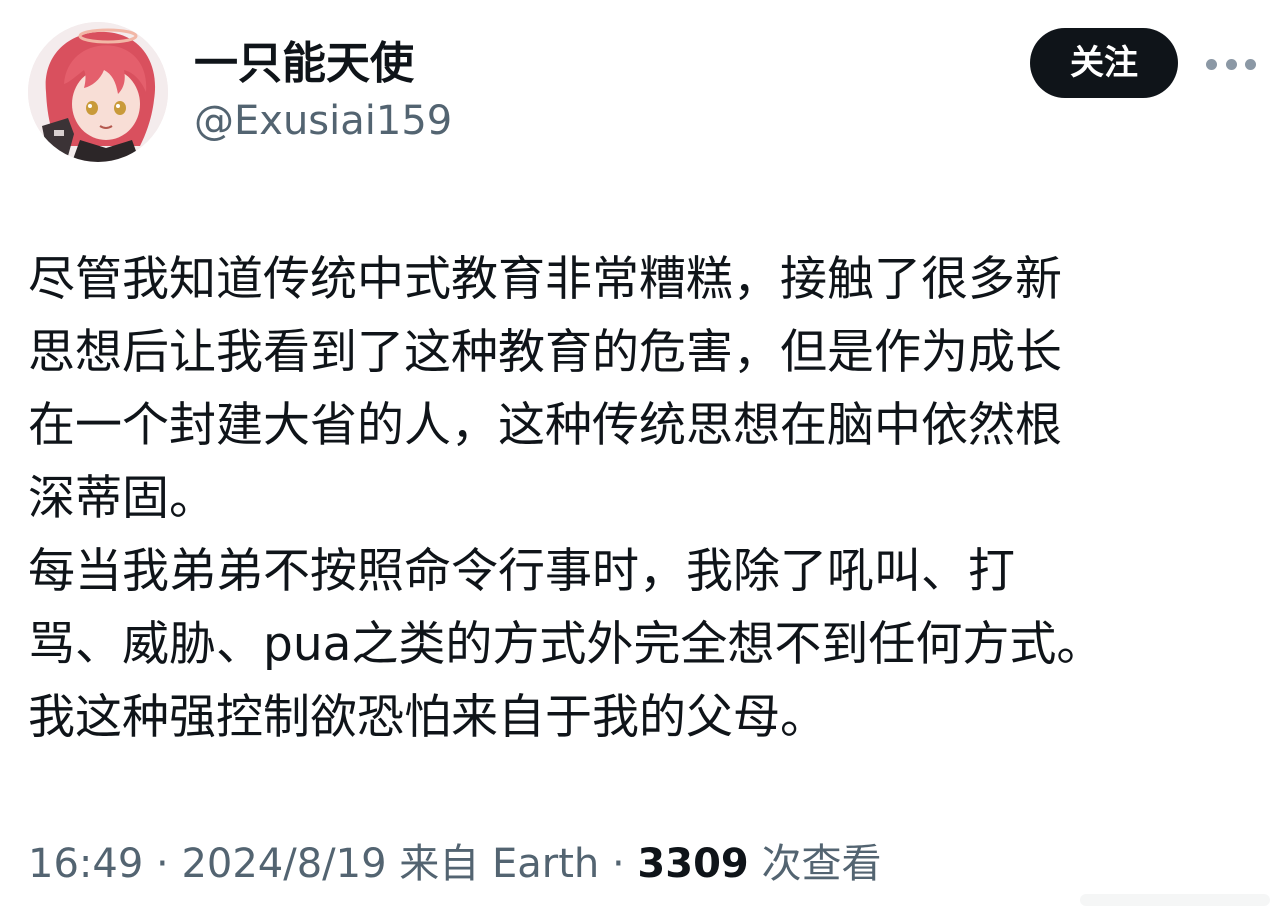 Image resolution: width=1284 pixels, height=922 pixels. Describe the element at coordinates (693, 864) in the screenshot. I see `views-count: 3309` at that location.